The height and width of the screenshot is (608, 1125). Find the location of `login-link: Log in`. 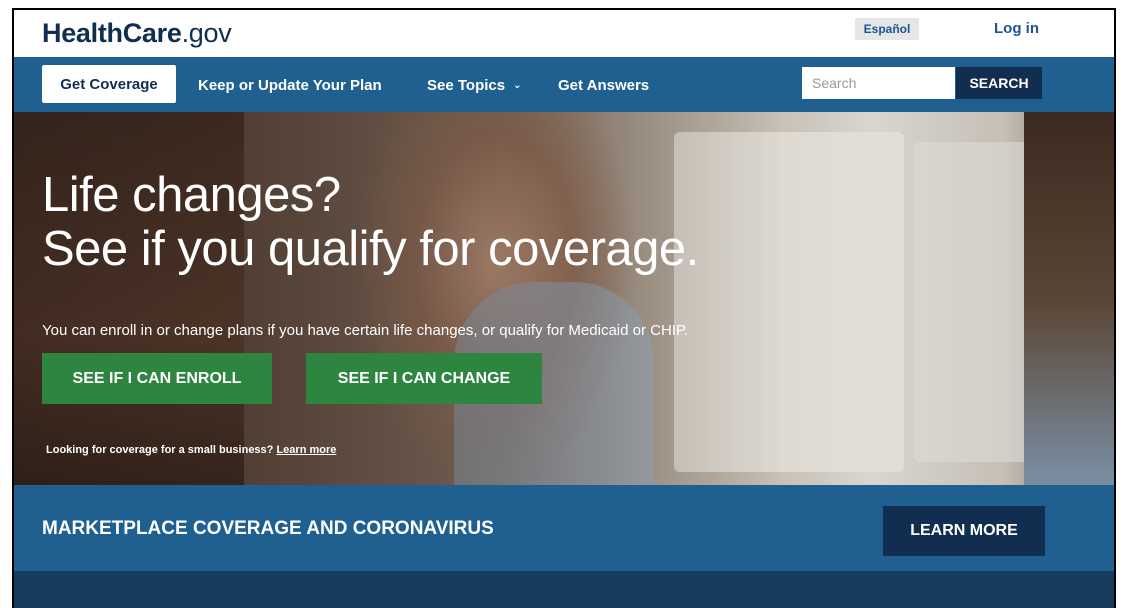

login-link: Log in is located at coordinates (1016, 28).